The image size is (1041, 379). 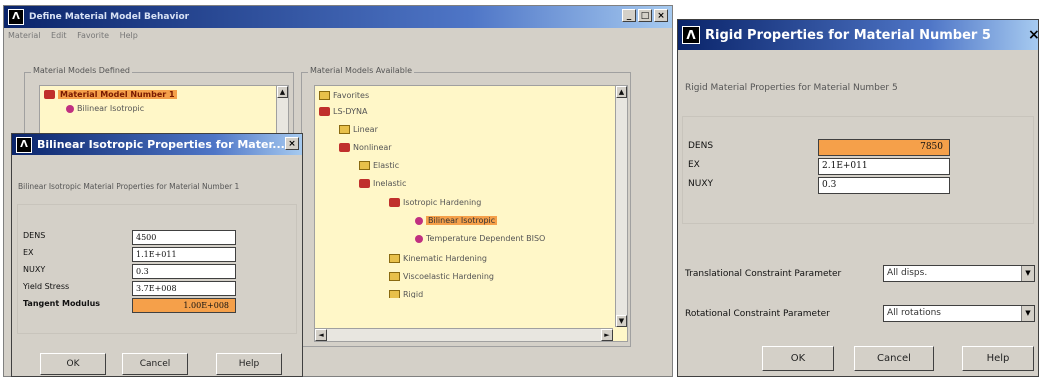 I want to click on menu-material: Material, so click(x=24, y=35).